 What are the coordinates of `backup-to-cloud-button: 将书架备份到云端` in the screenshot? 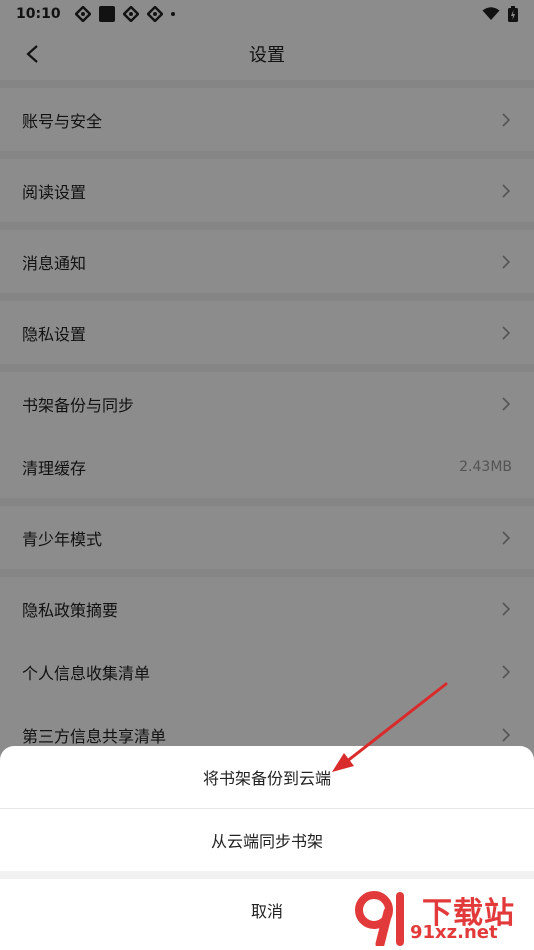 It's located at (267, 777).